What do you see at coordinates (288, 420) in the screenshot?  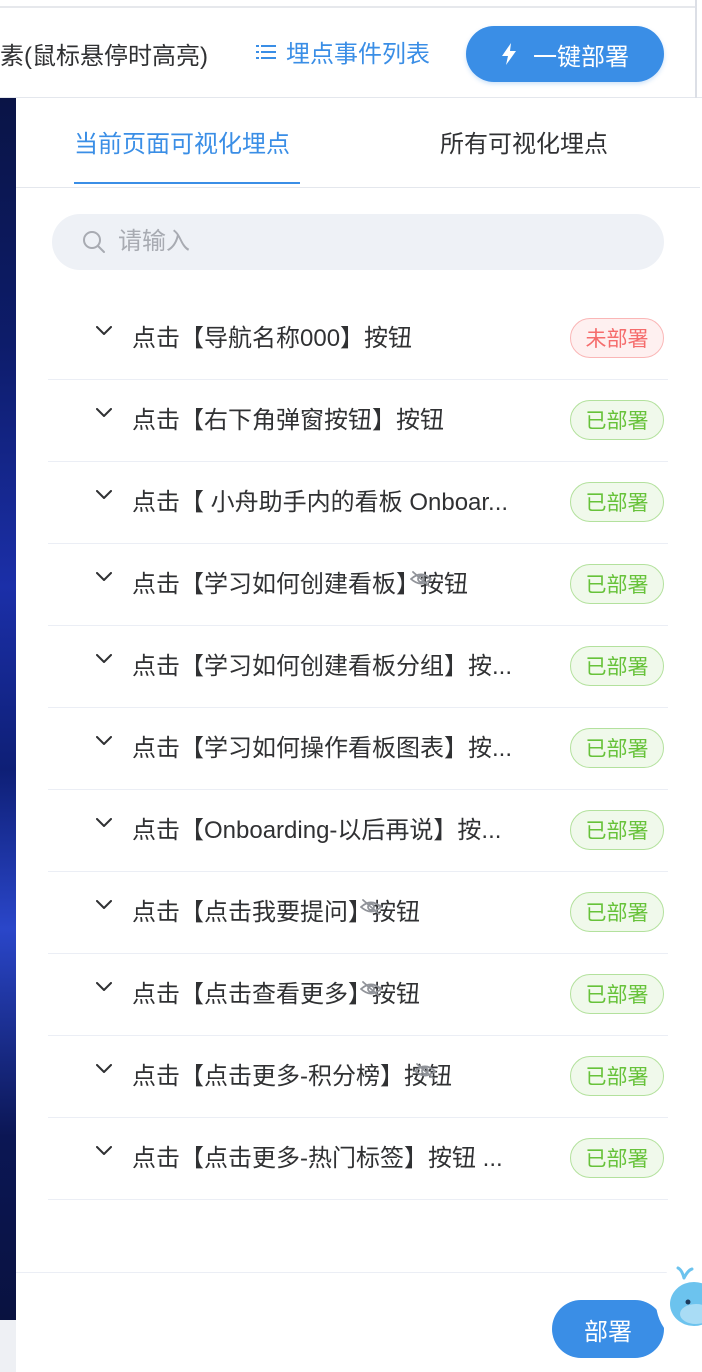 I see `event-label: 点击【右下角弹窗按钮】按钮` at bounding box center [288, 420].